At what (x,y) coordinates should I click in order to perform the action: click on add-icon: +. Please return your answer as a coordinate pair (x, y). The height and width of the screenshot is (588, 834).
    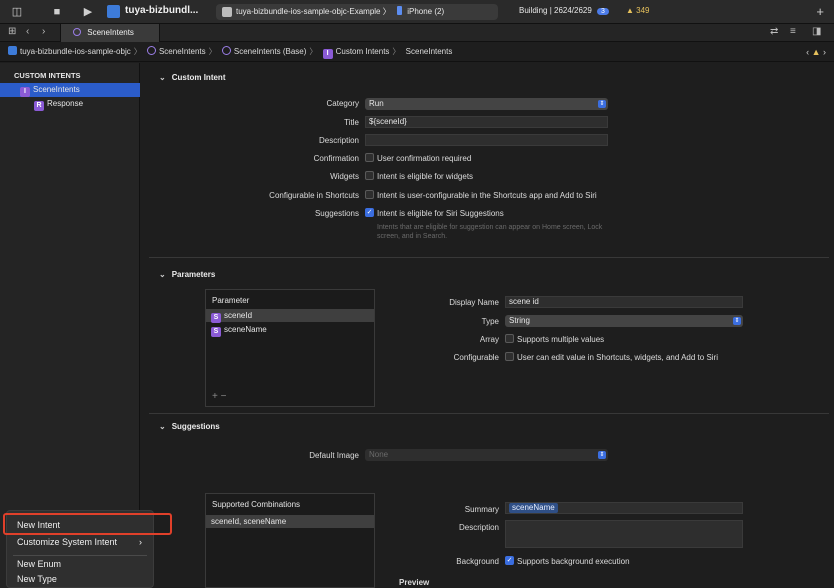
    Looking at the image, I should click on (820, 11).